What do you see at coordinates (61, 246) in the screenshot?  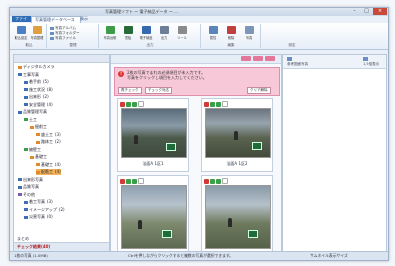 I see `check-result-bar: チェック結果(40)` at bounding box center [61, 246].